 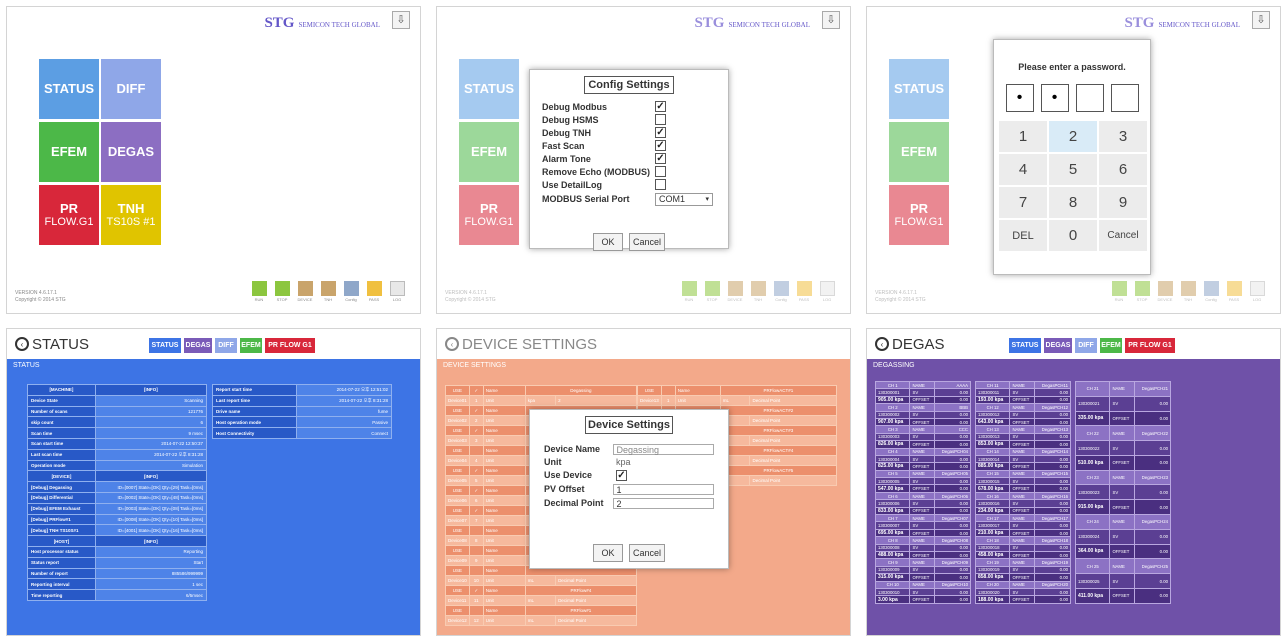 What do you see at coordinates (1022, 562) in the screenshot?
I see `channel-row: CH 19 NAME DegasPCH19` at bounding box center [1022, 562].